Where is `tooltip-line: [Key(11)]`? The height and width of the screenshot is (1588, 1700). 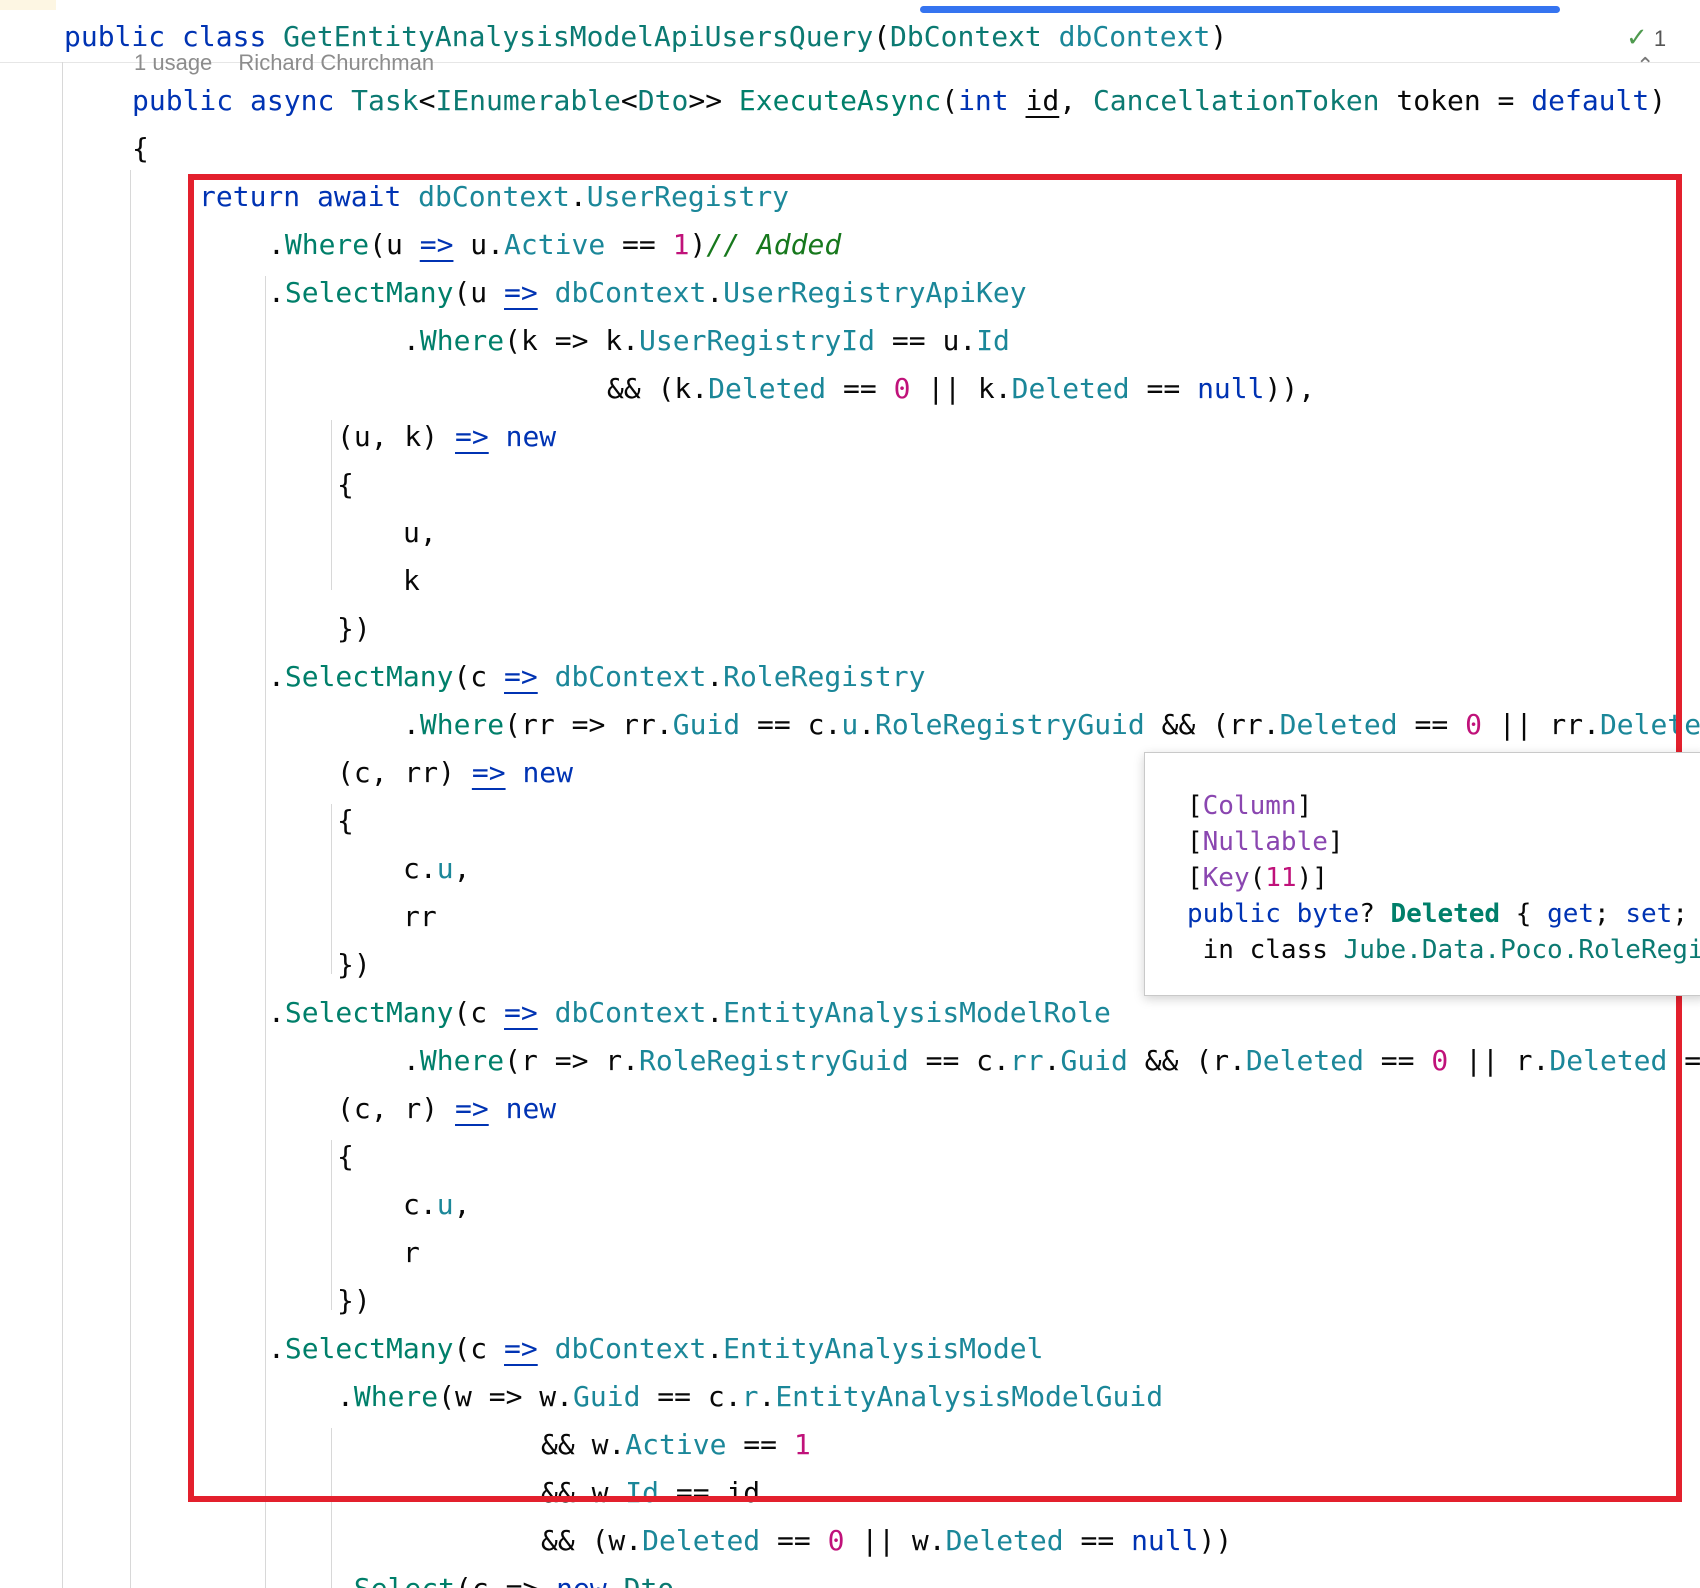 tooltip-line: [Key(11)] is located at coordinates (1257, 878).